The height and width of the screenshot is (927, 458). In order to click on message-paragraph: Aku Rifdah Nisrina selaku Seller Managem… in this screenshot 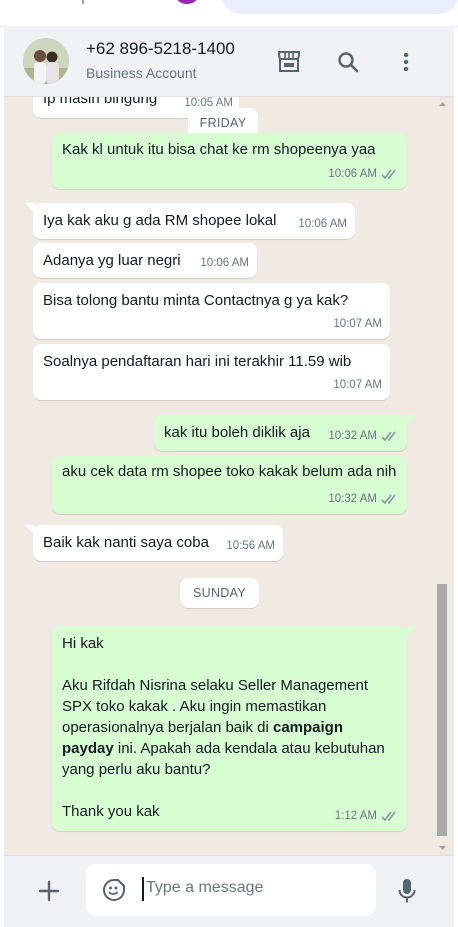, I will do `click(223, 727)`.